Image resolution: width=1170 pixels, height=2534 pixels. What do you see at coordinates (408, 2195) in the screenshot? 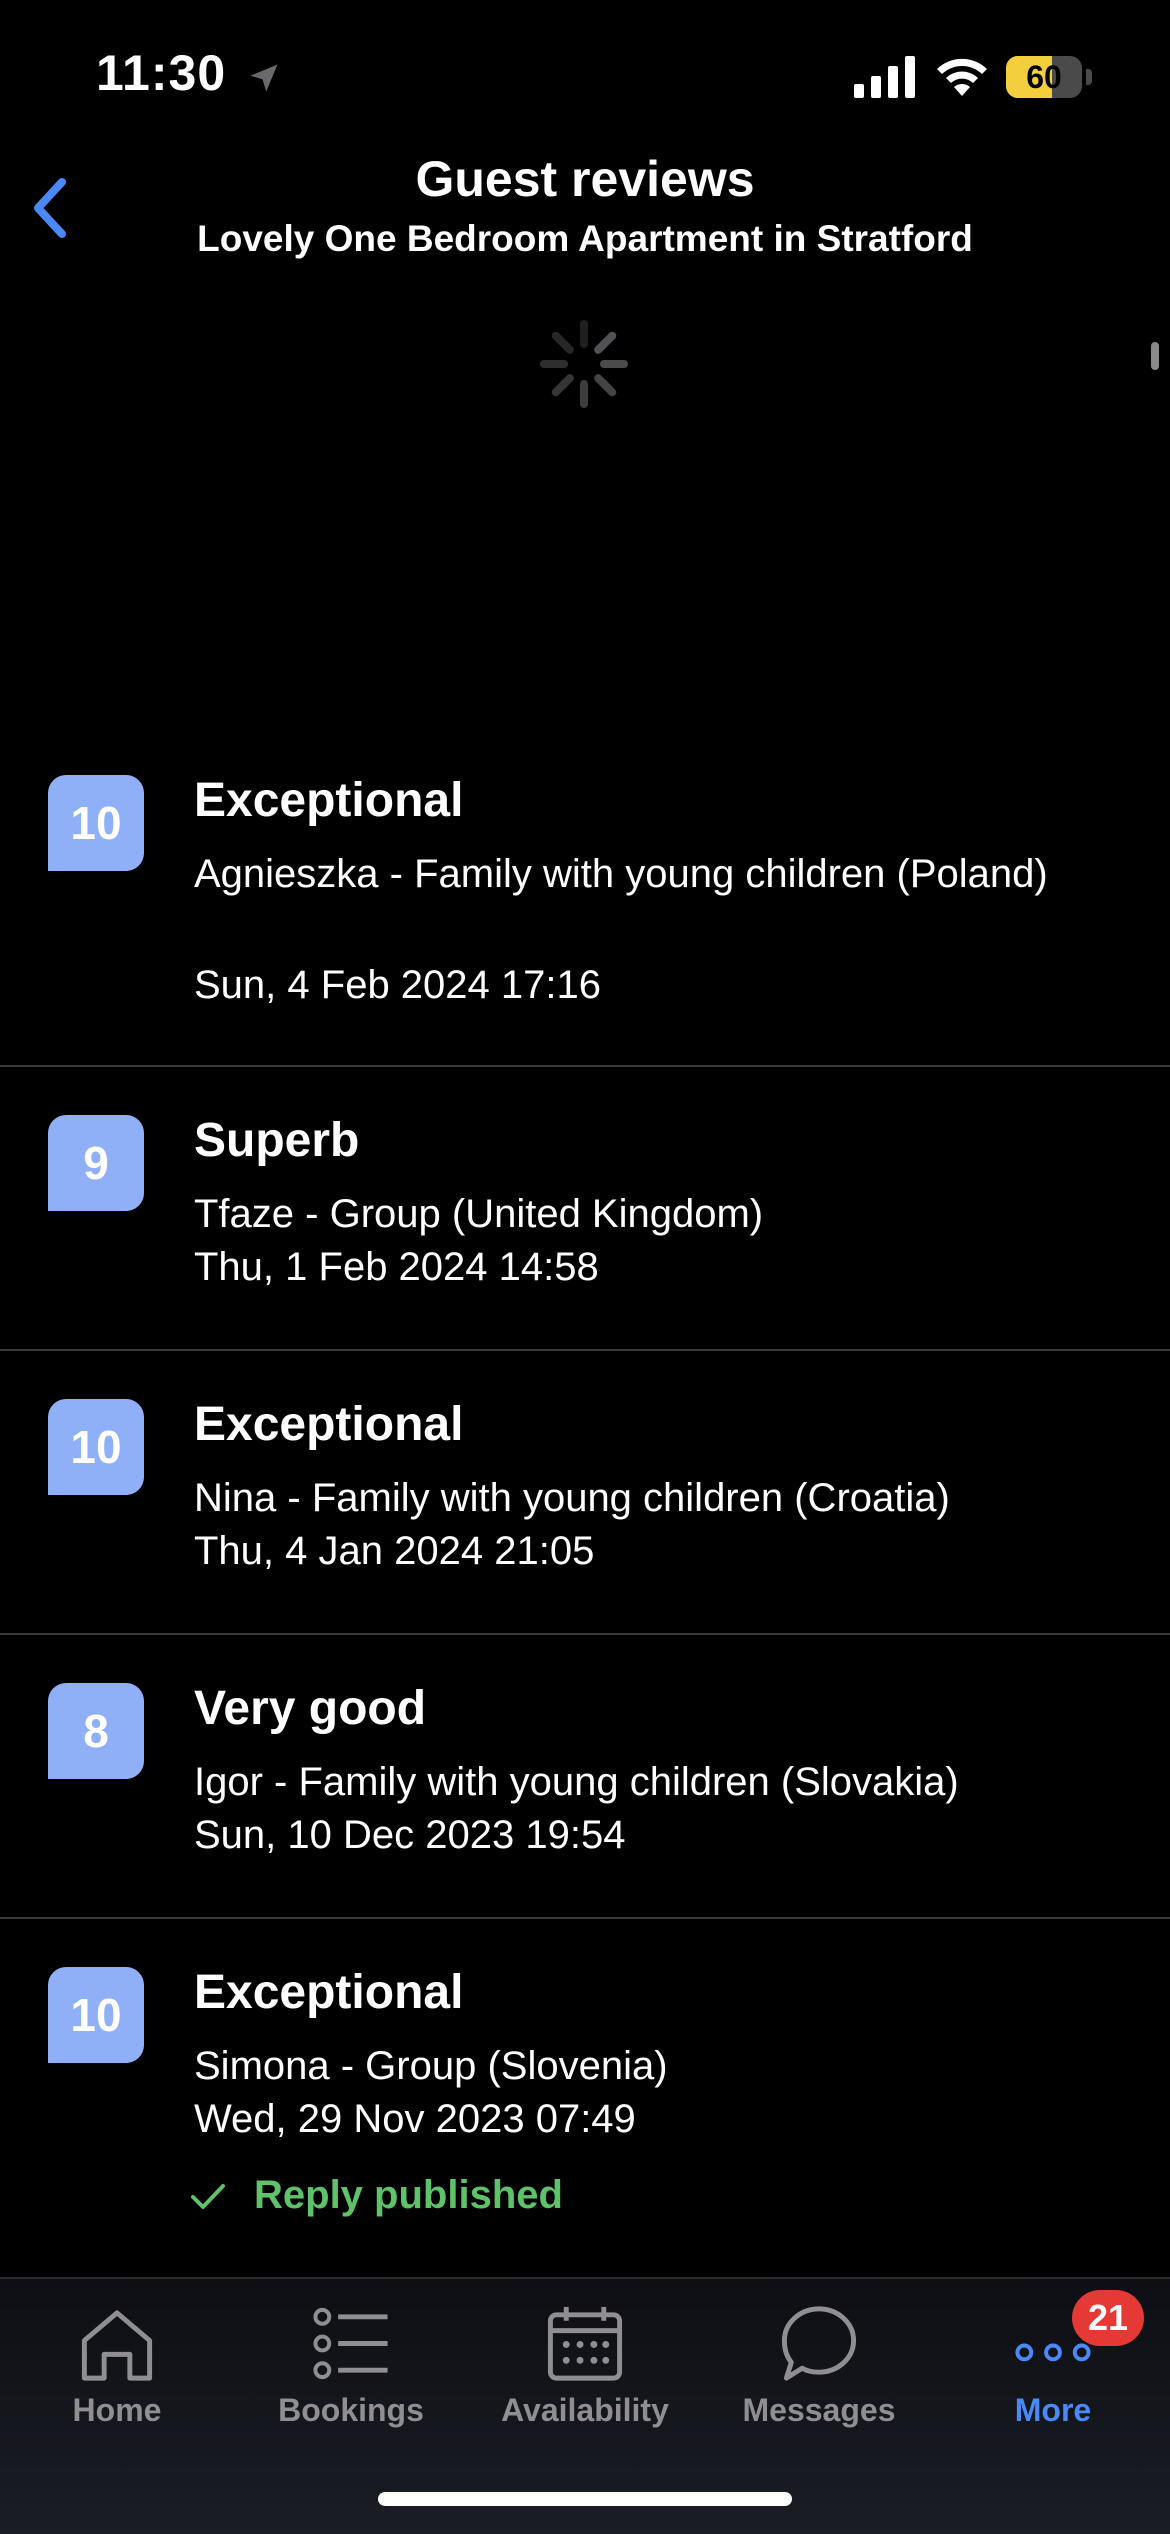
I see `reply-status-label: Reply published` at bounding box center [408, 2195].